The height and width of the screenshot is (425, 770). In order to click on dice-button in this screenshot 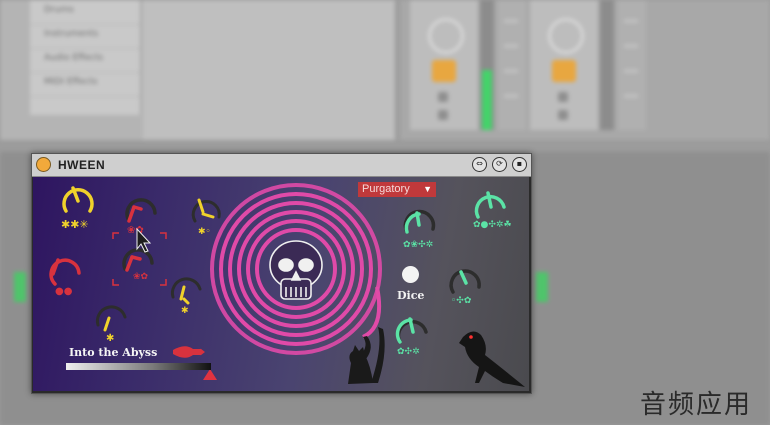, I will do `click(410, 274)`.